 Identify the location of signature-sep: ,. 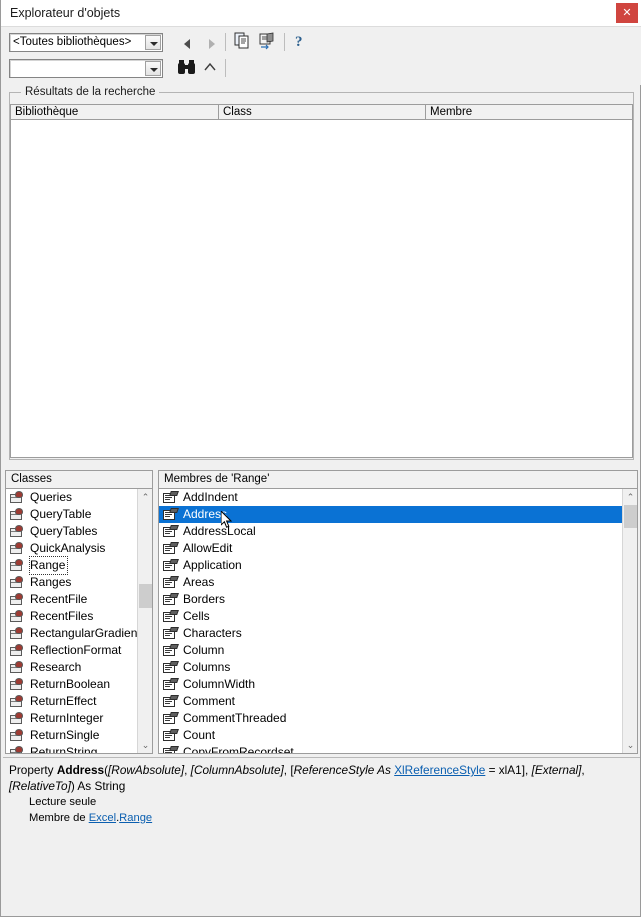
(583, 770).